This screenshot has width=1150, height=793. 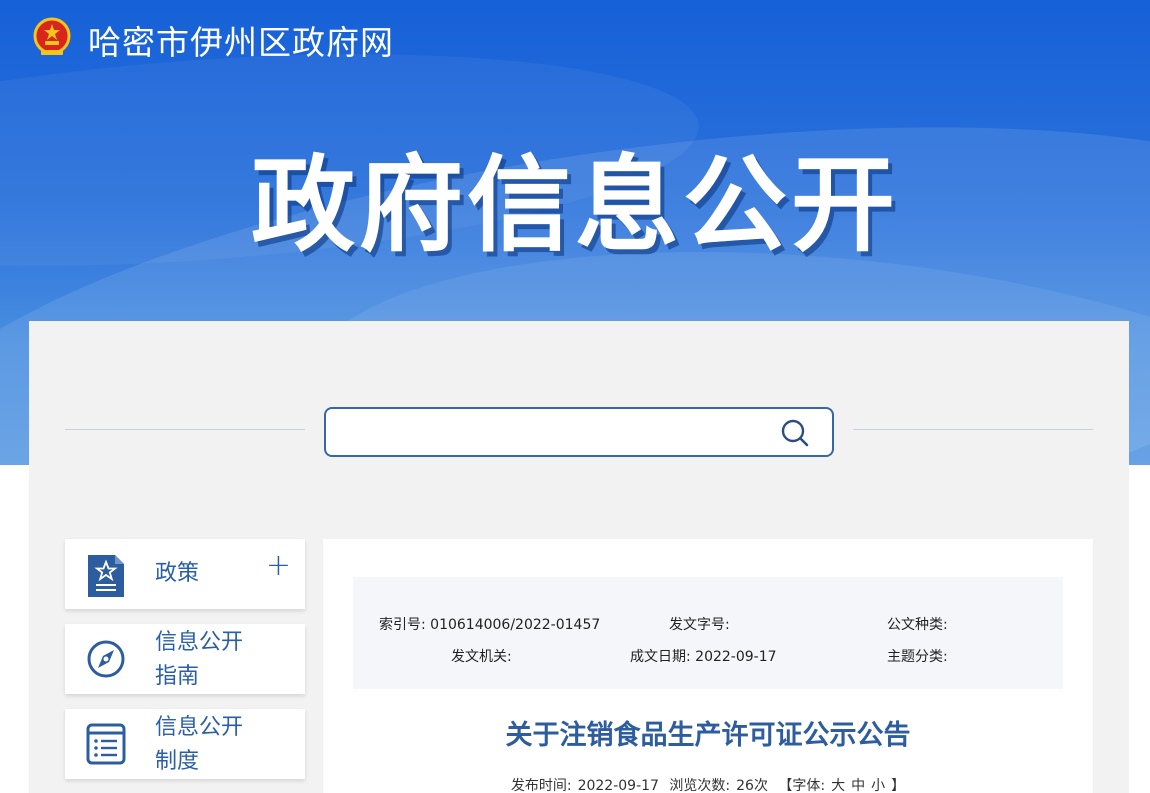 I want to click on article-info: 发布时间: 2022-09-17 浏览次数: 26次 【字体: 大中小】, so click(x=708, y=784).